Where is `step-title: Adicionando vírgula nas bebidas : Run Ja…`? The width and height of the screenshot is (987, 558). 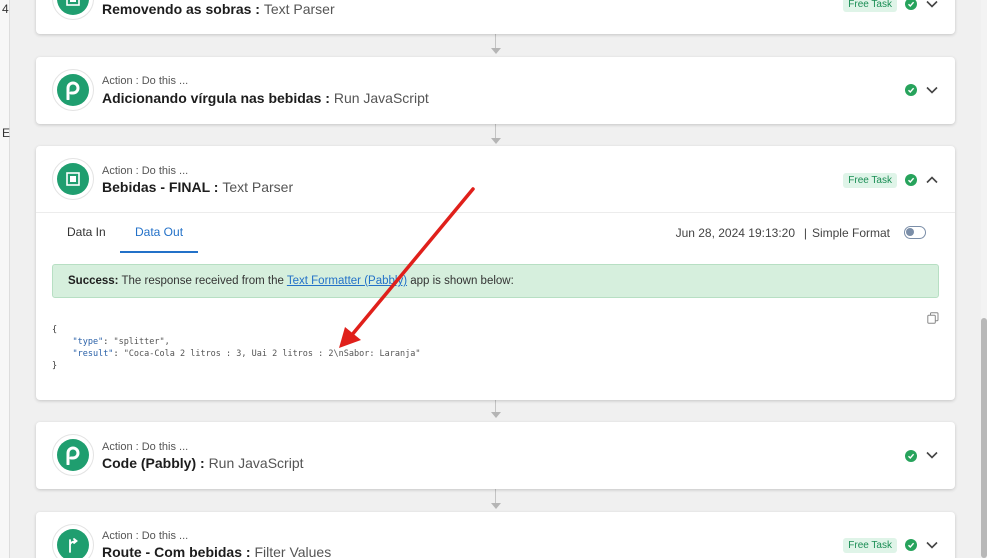
step-title: Adicionando vírgula nas bebidas : Run Ja… is located at coordinates (265, 98).